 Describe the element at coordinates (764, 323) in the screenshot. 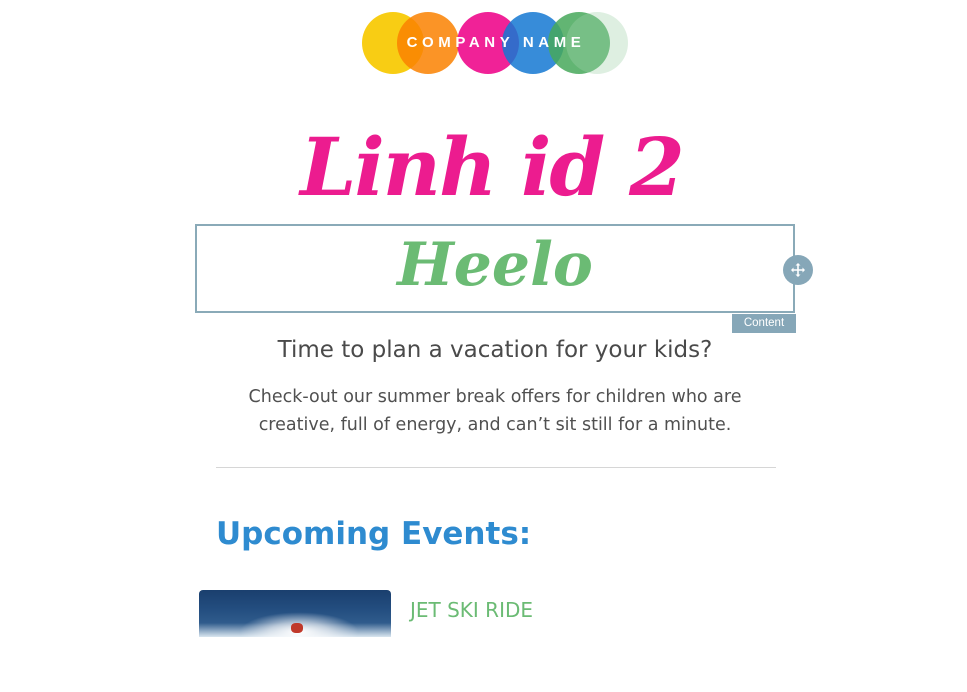

I see `content-block-label: Content` at that location.